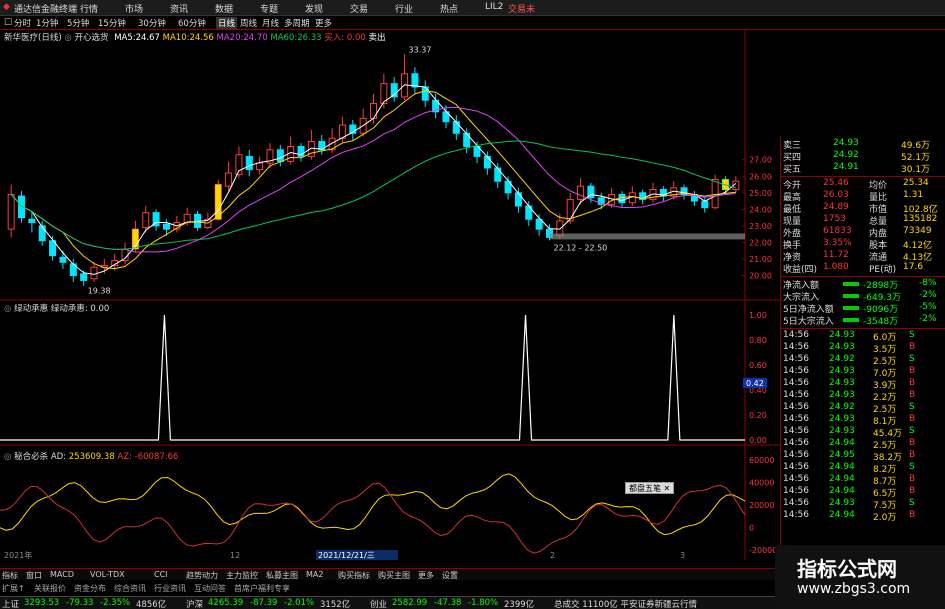 The width and height of the screenshot is (945, 609). I want to click on bottom-link-2: 资金分布, so click(90, 588).